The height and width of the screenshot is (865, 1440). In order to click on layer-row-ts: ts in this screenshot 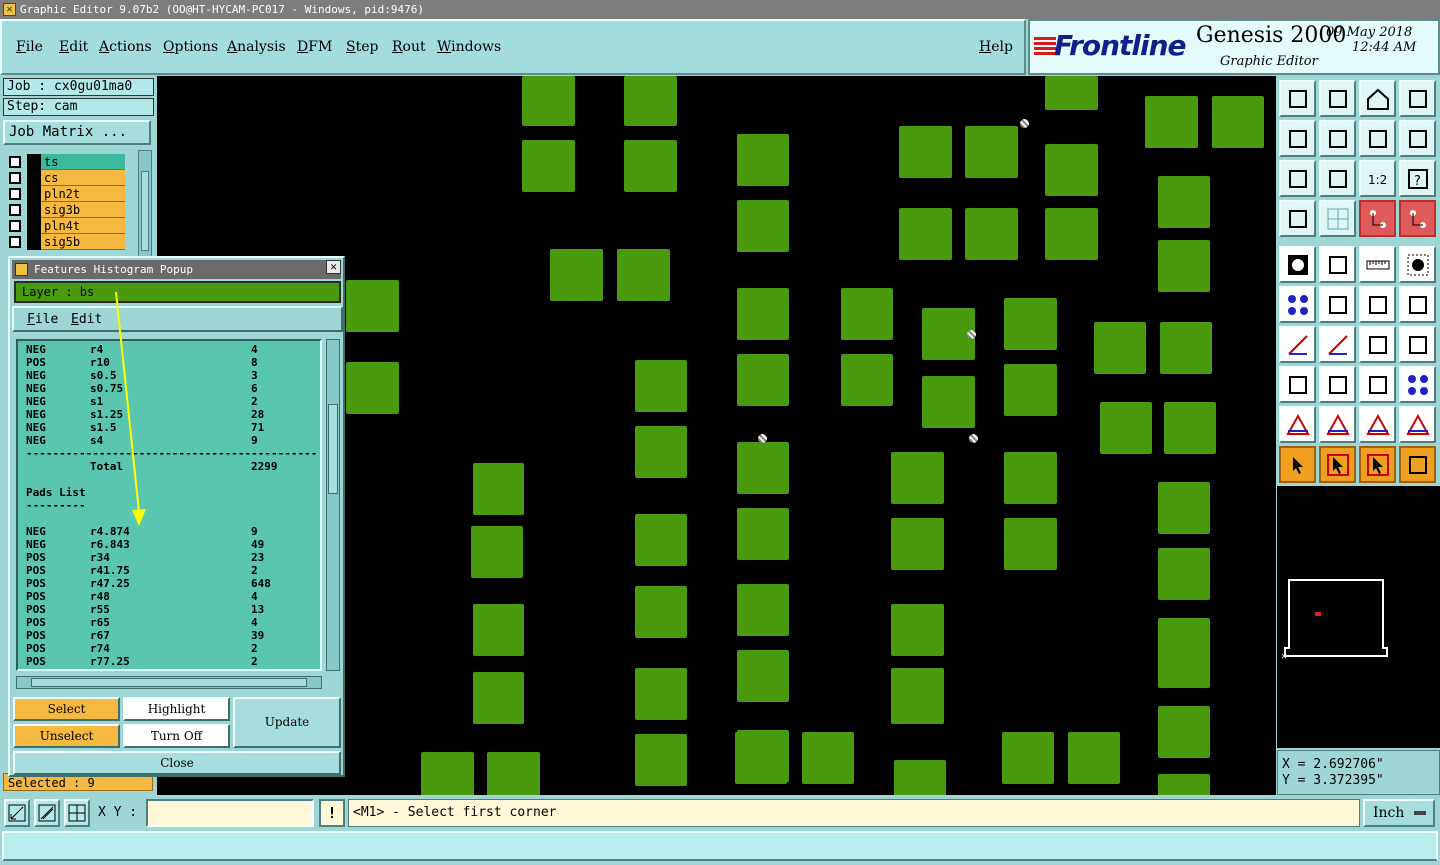, I will do `click(71, 162)`.